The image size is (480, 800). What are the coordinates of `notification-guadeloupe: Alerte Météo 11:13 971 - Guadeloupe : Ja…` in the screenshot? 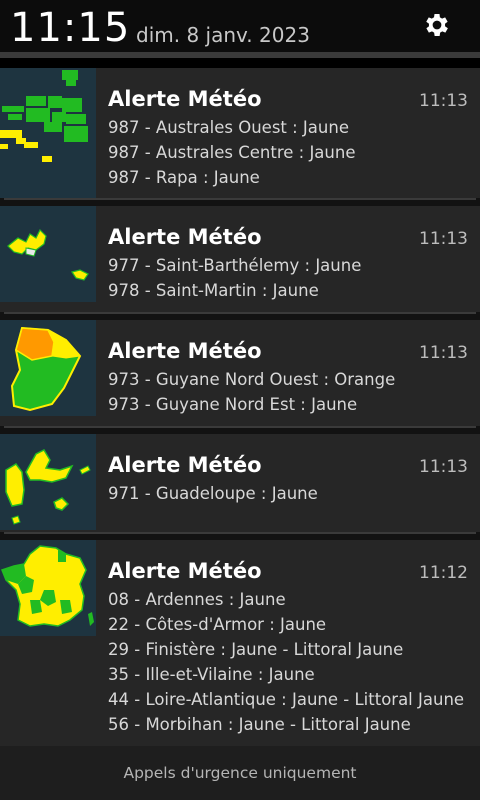 It's located at (240, 483).